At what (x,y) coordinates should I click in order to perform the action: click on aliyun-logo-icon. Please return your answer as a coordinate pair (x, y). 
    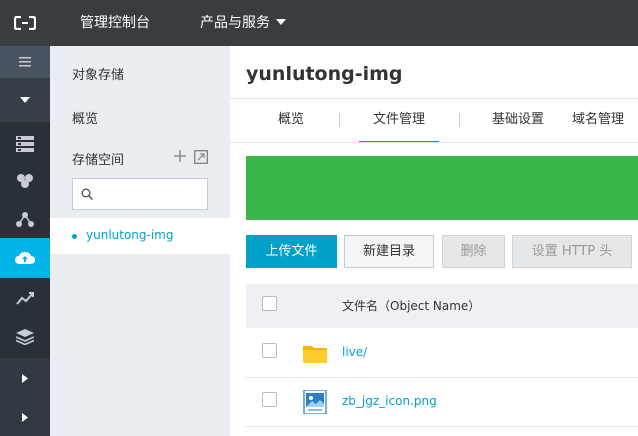
    Looking at the image, I should click on (25, 23).